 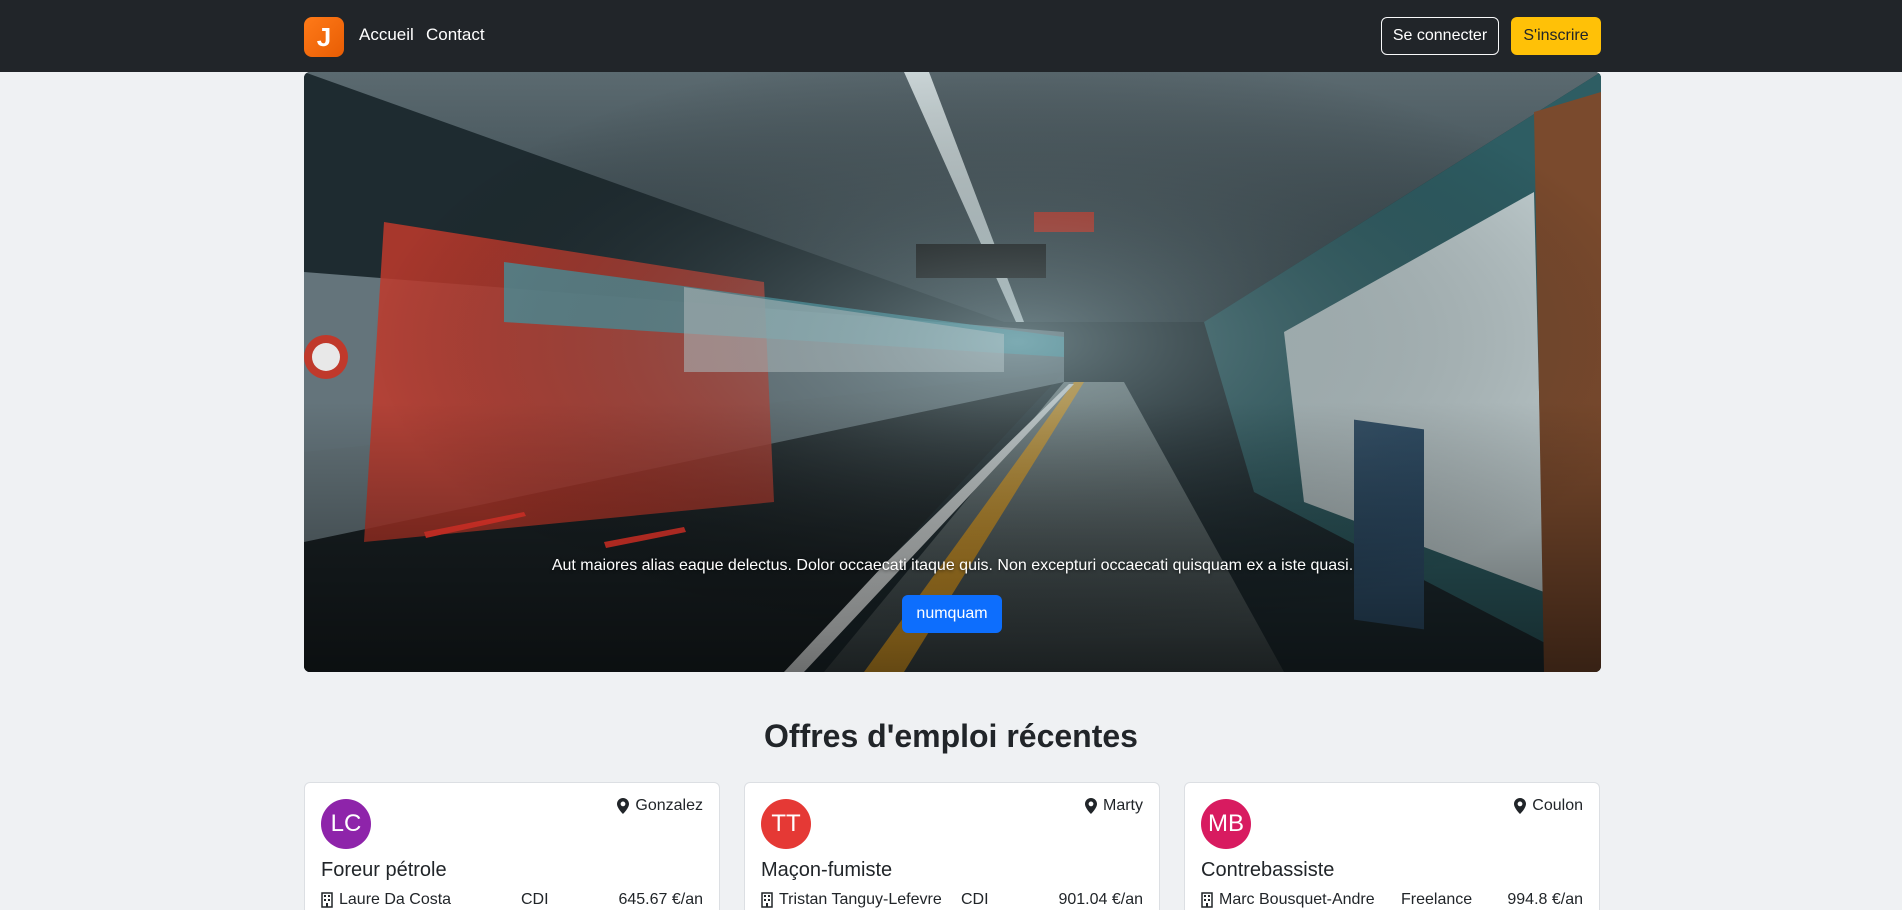 I want to click on signup-button: S'inscrire, so click(x=1556, y=36).